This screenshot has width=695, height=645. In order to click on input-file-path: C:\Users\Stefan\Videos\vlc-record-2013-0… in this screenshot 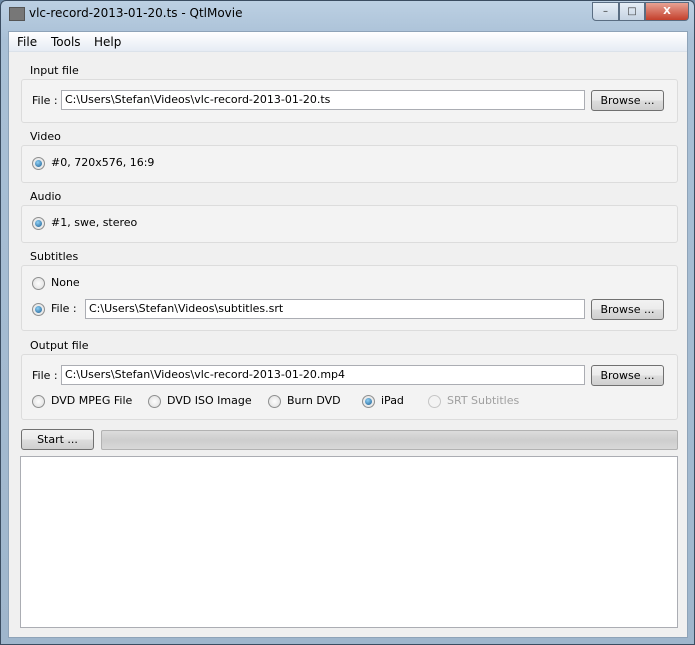, I will do `click(323, 100)`.